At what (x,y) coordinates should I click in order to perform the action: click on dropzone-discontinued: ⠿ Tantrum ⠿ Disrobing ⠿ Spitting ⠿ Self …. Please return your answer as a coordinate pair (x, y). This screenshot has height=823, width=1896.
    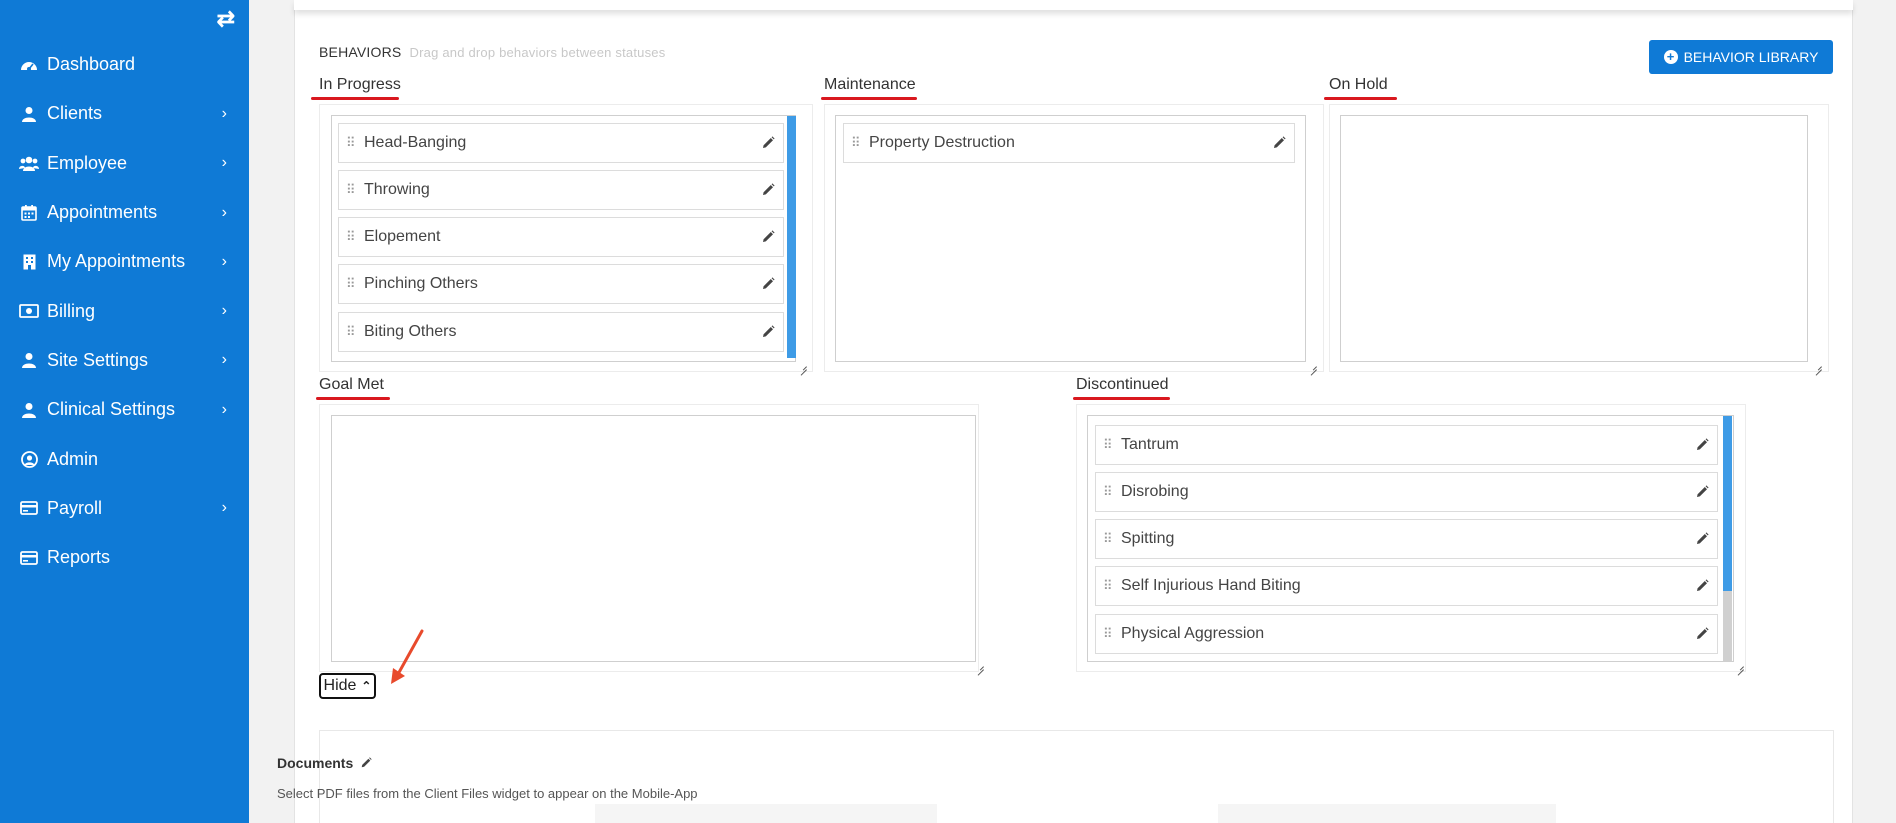
    Looking at the image, I should click on (1410, 538).